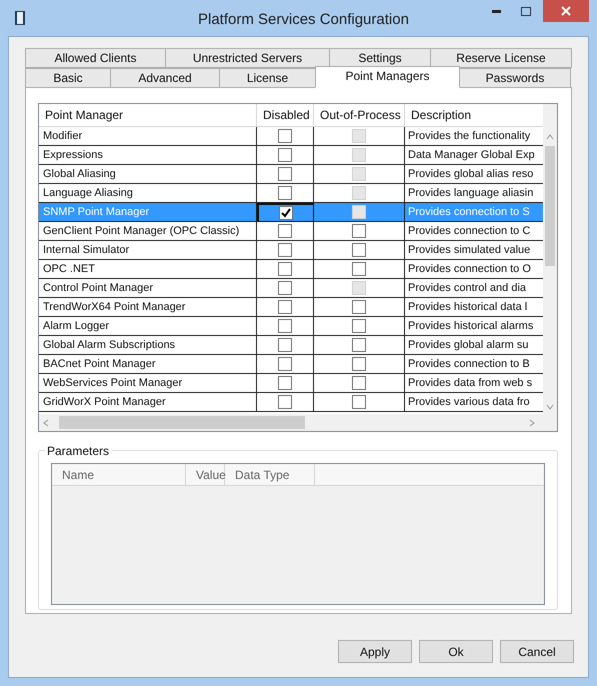 This screenshot has height=686, width=597. What do you see at coordinates (532, 422) in the screenshot?
I see `scroll-right-icon` at bounding box center [532, 422].